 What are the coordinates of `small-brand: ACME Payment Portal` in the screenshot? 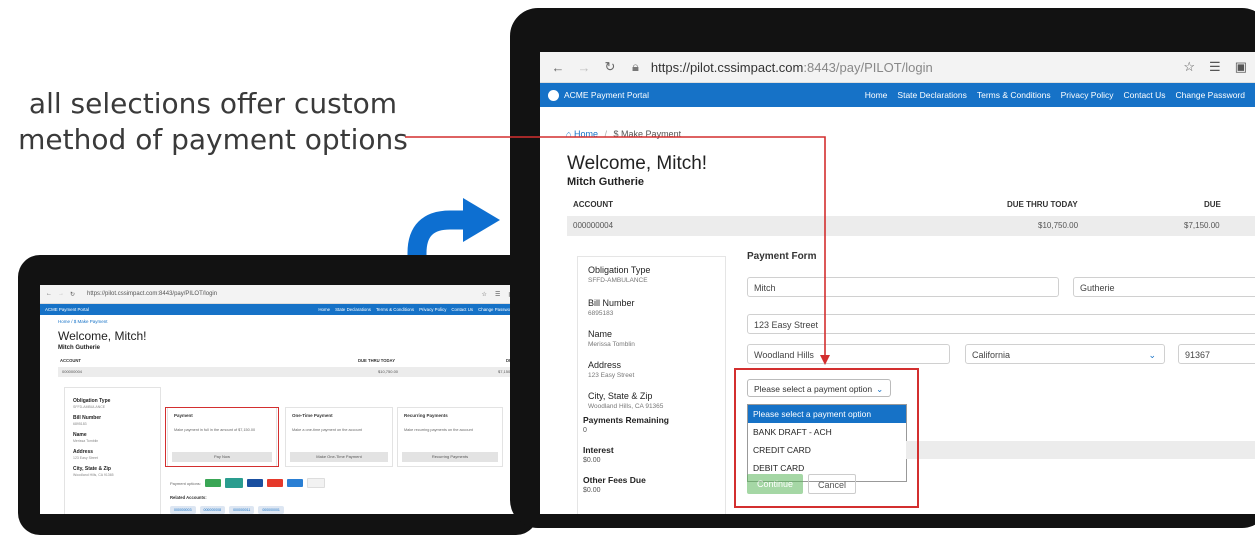 It's located at (67, 309).